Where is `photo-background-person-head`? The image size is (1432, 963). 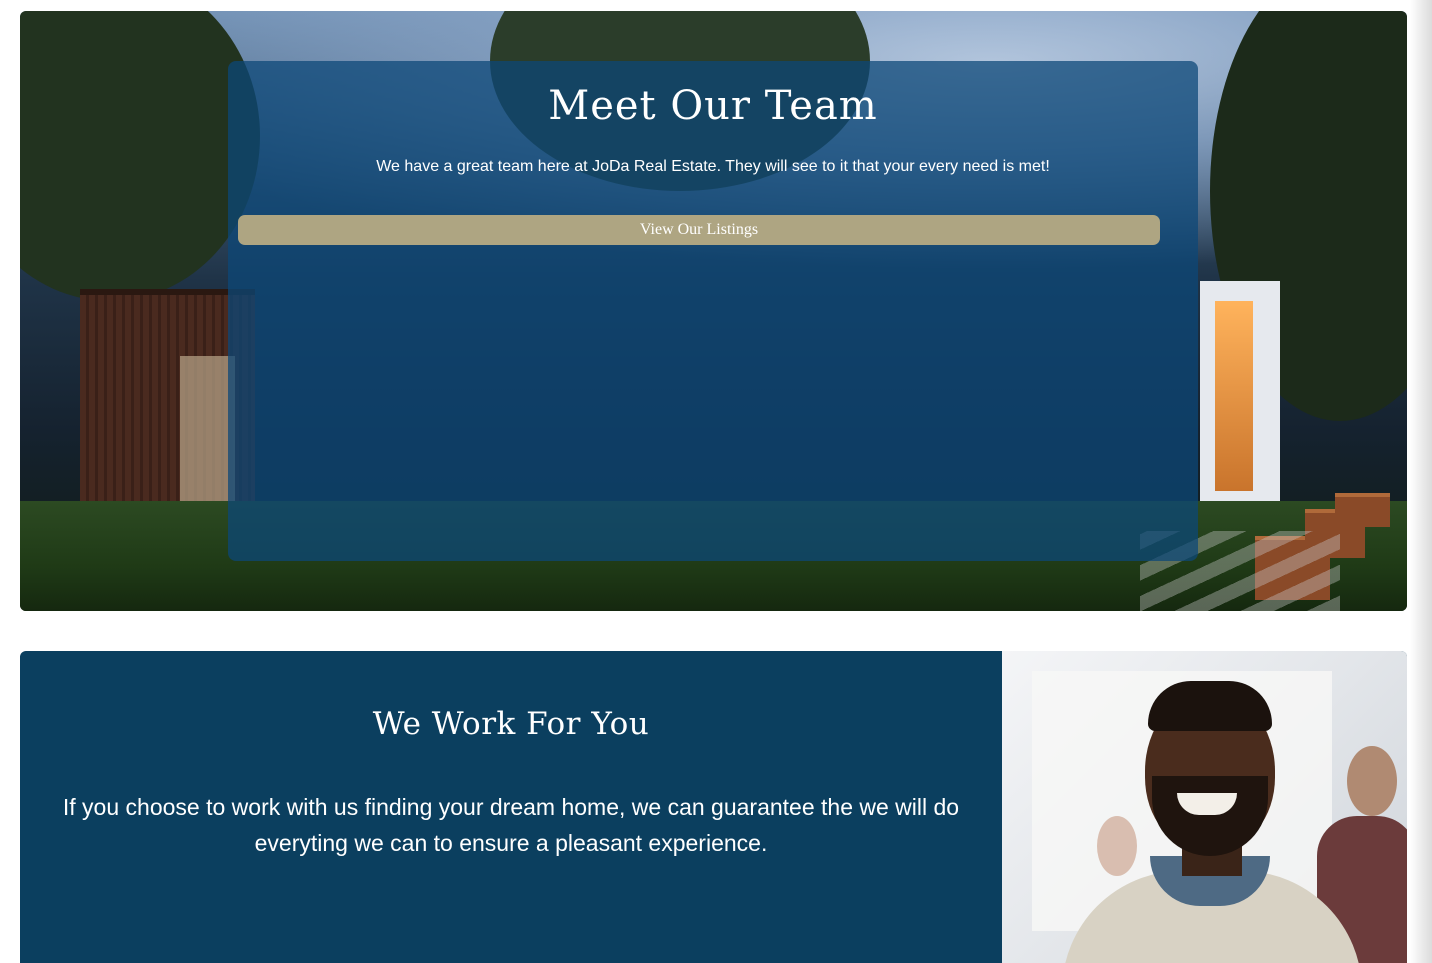
photo-background-person-head is located at coordinates (1372, 781).